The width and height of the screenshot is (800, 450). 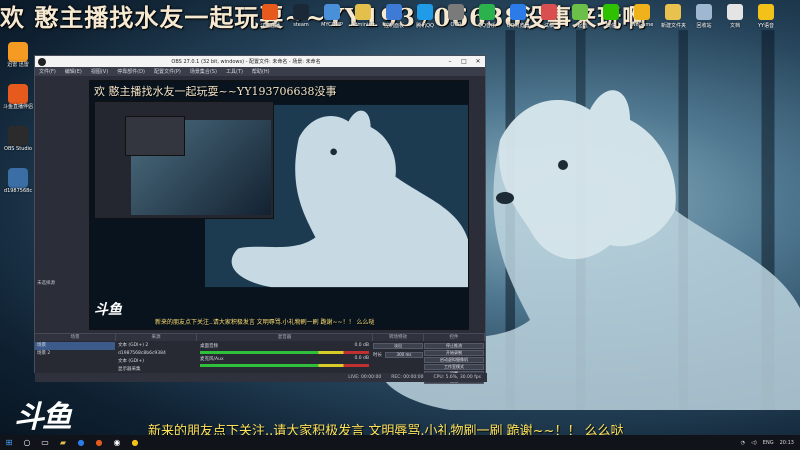 I want to click on desktop-icon-label: 一起玩, so click(x=580, y=26).